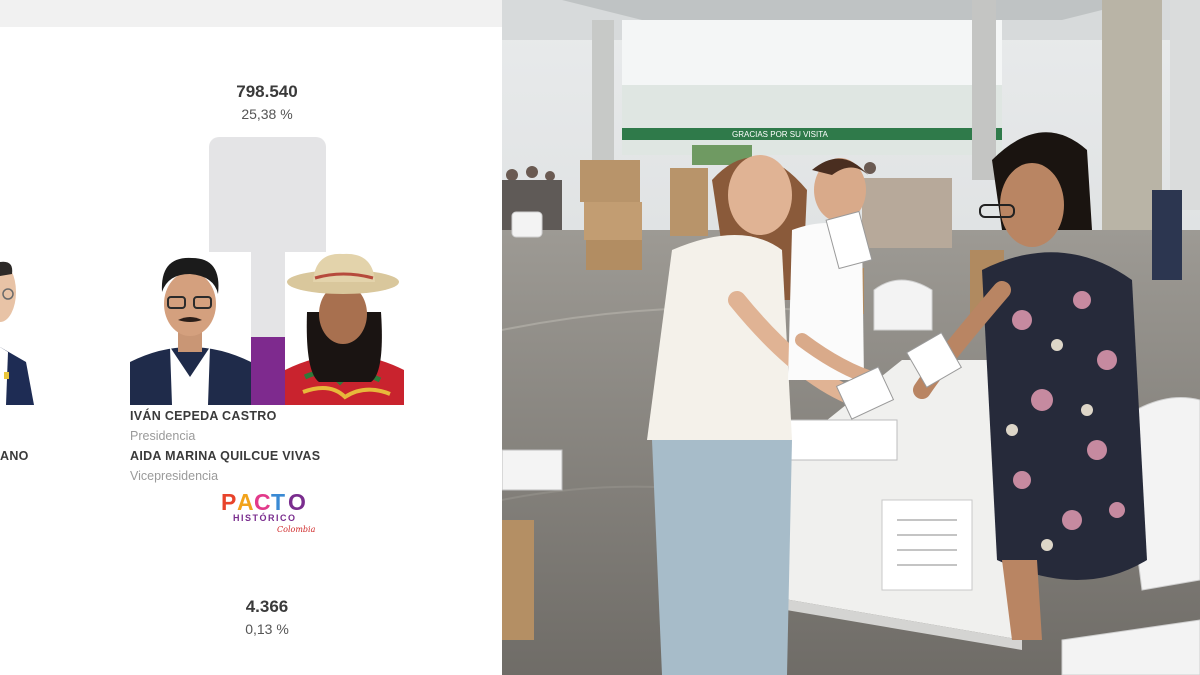 The image size is (1200, 675). I want to click on previous-candidate-photo, so click(17, 328).